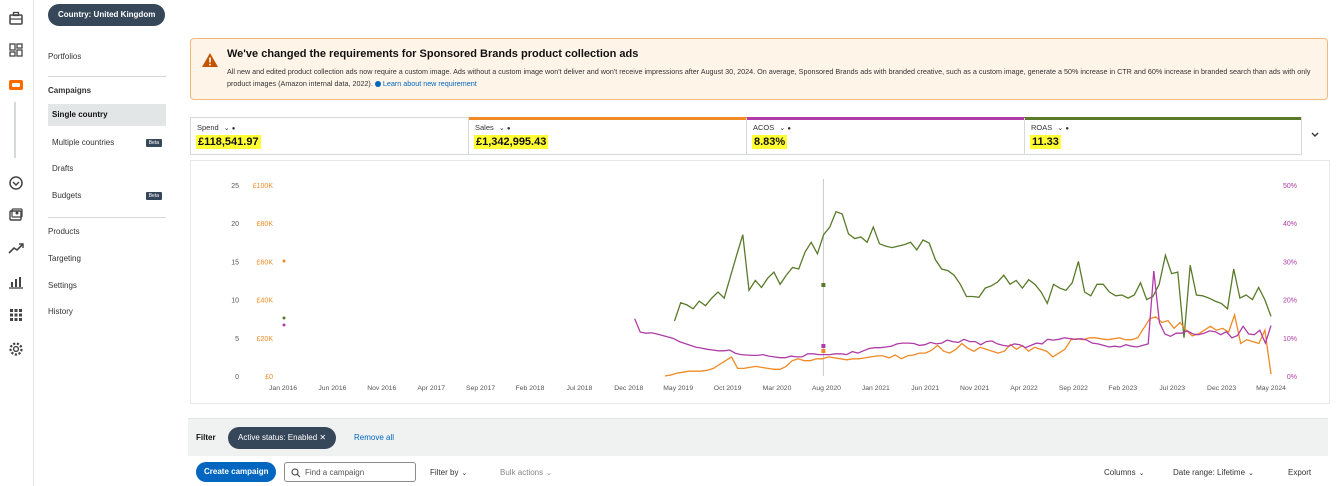 The height and width of the screenshot is (486, 1336). Describe the element at coordinates (580, 388) in the screenshot. I see `x-axis-tick: Jul 2018` at that location.